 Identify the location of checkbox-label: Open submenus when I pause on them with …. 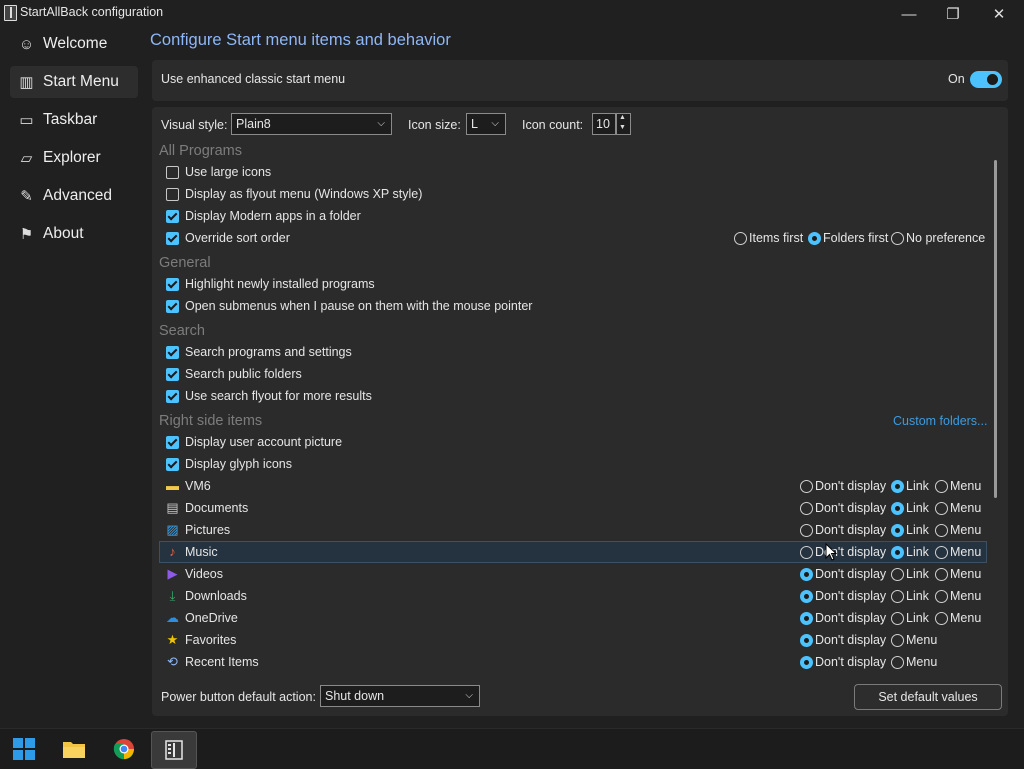
(358, 306).